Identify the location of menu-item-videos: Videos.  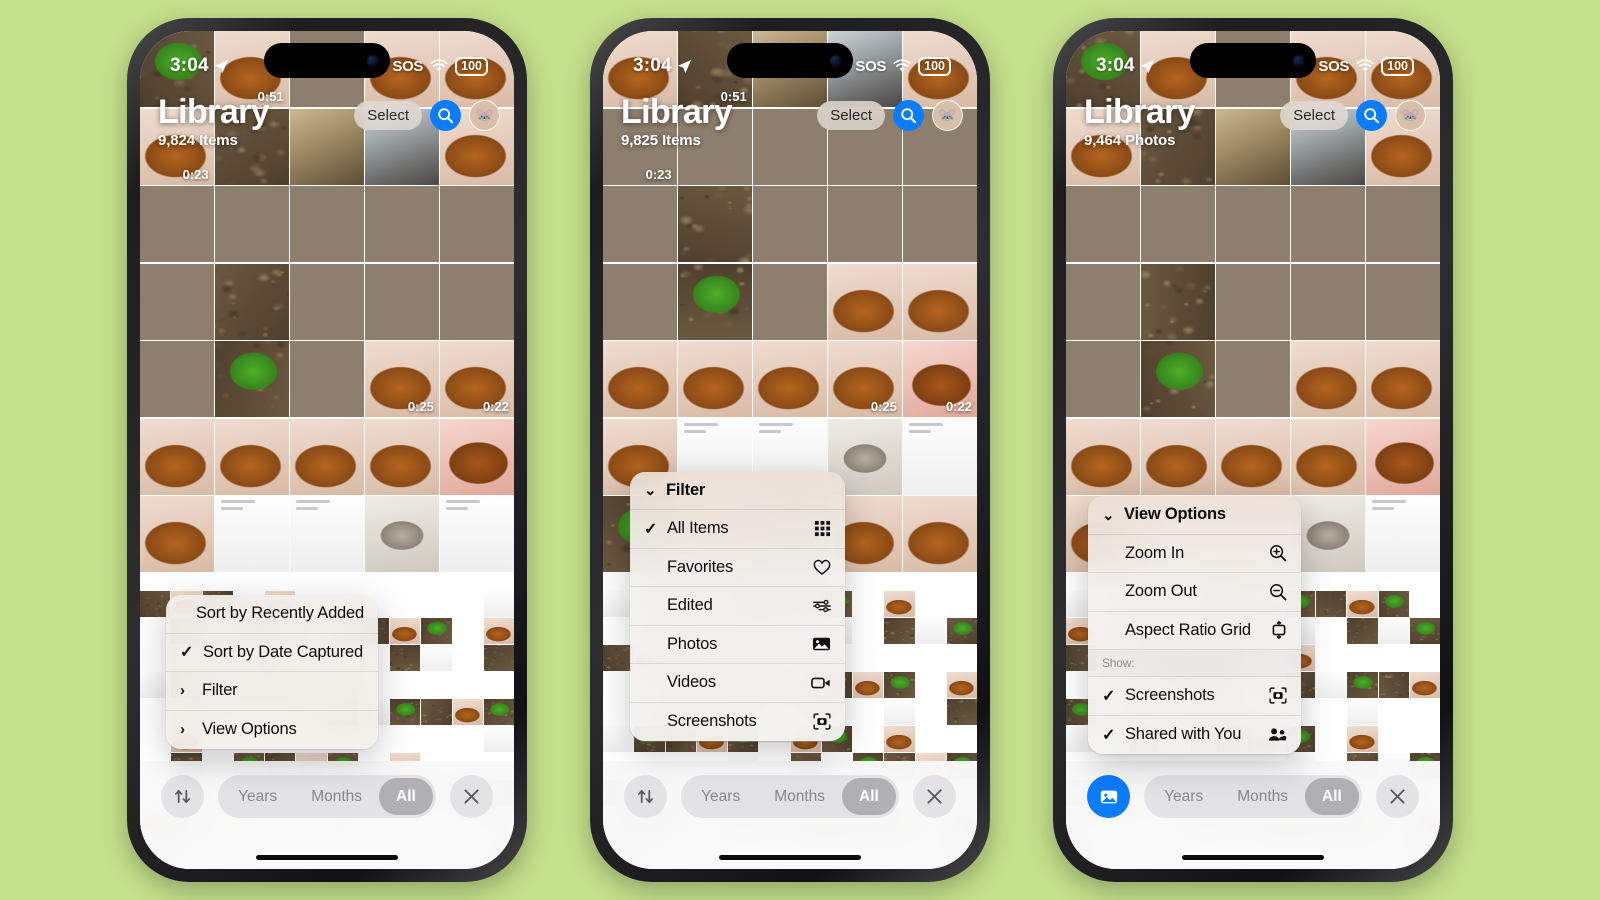
(737, 683).